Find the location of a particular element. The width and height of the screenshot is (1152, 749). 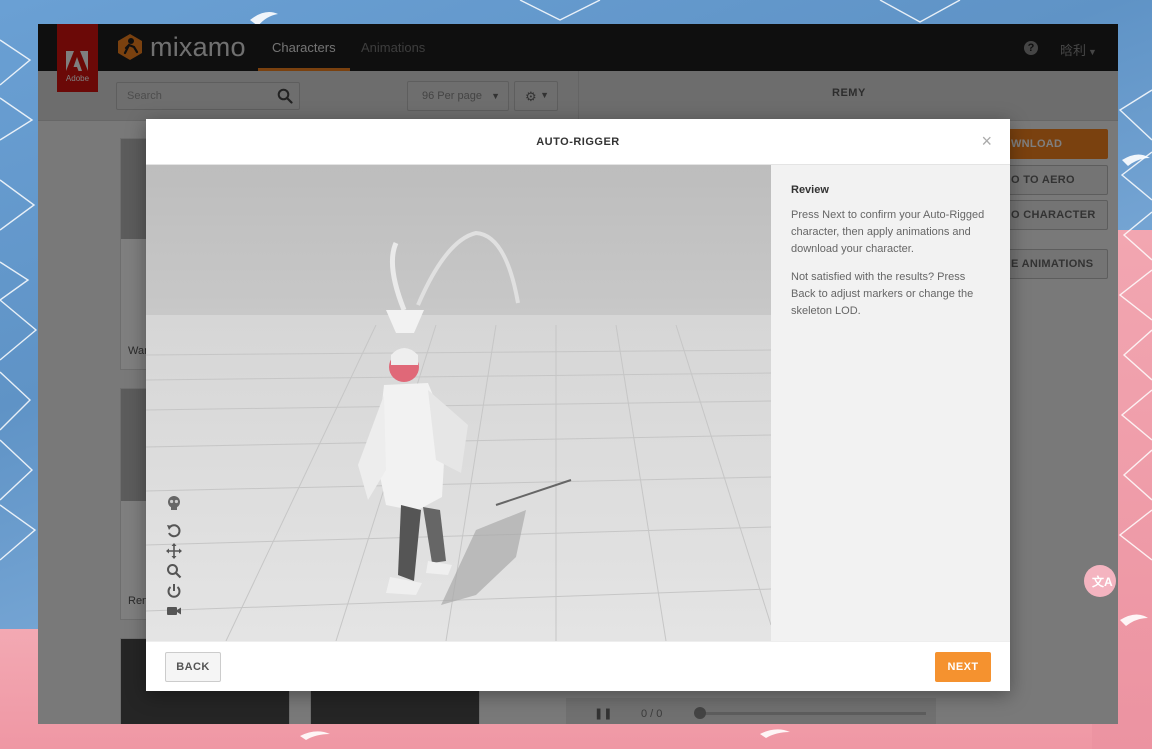

modal-title: AUTO-RIGGER is located at coordinates (578, 142).